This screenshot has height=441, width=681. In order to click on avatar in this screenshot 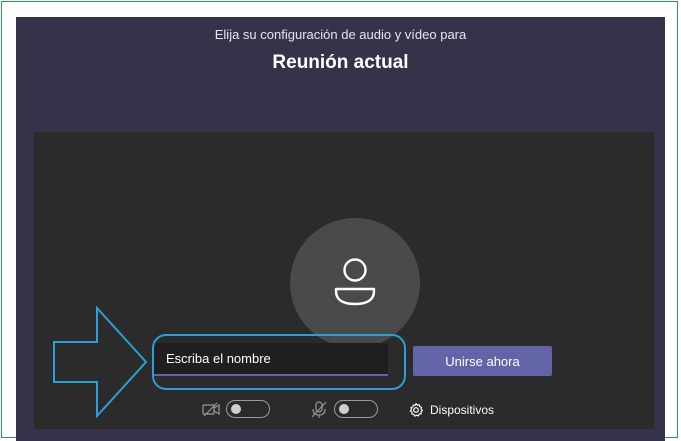, I will do `click(355, 283)`.